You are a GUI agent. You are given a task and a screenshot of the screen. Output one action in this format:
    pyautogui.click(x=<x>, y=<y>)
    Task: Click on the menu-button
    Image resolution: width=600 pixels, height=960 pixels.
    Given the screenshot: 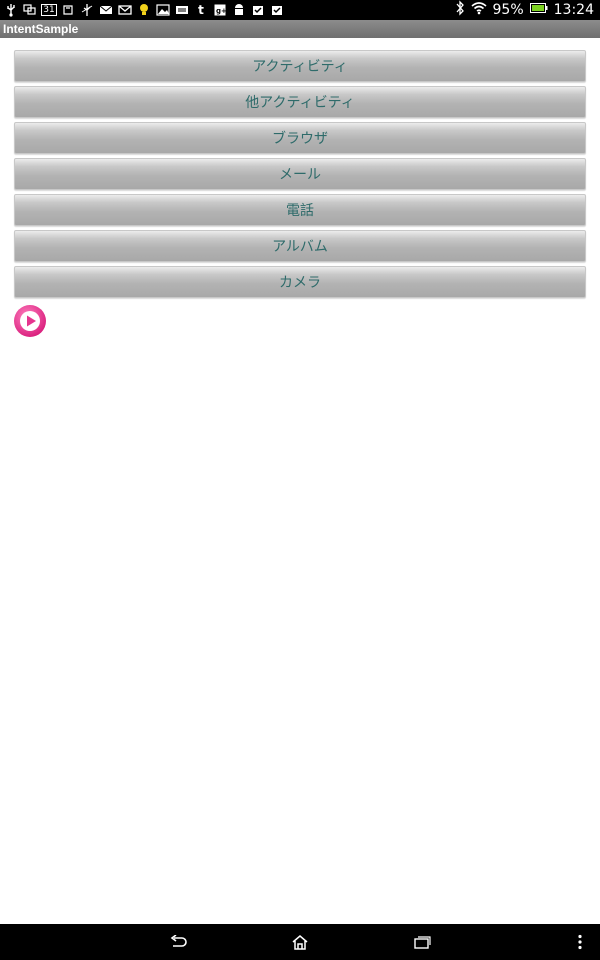 What is the action you would take?
    pyautogui.click(x=580, y=942)
    